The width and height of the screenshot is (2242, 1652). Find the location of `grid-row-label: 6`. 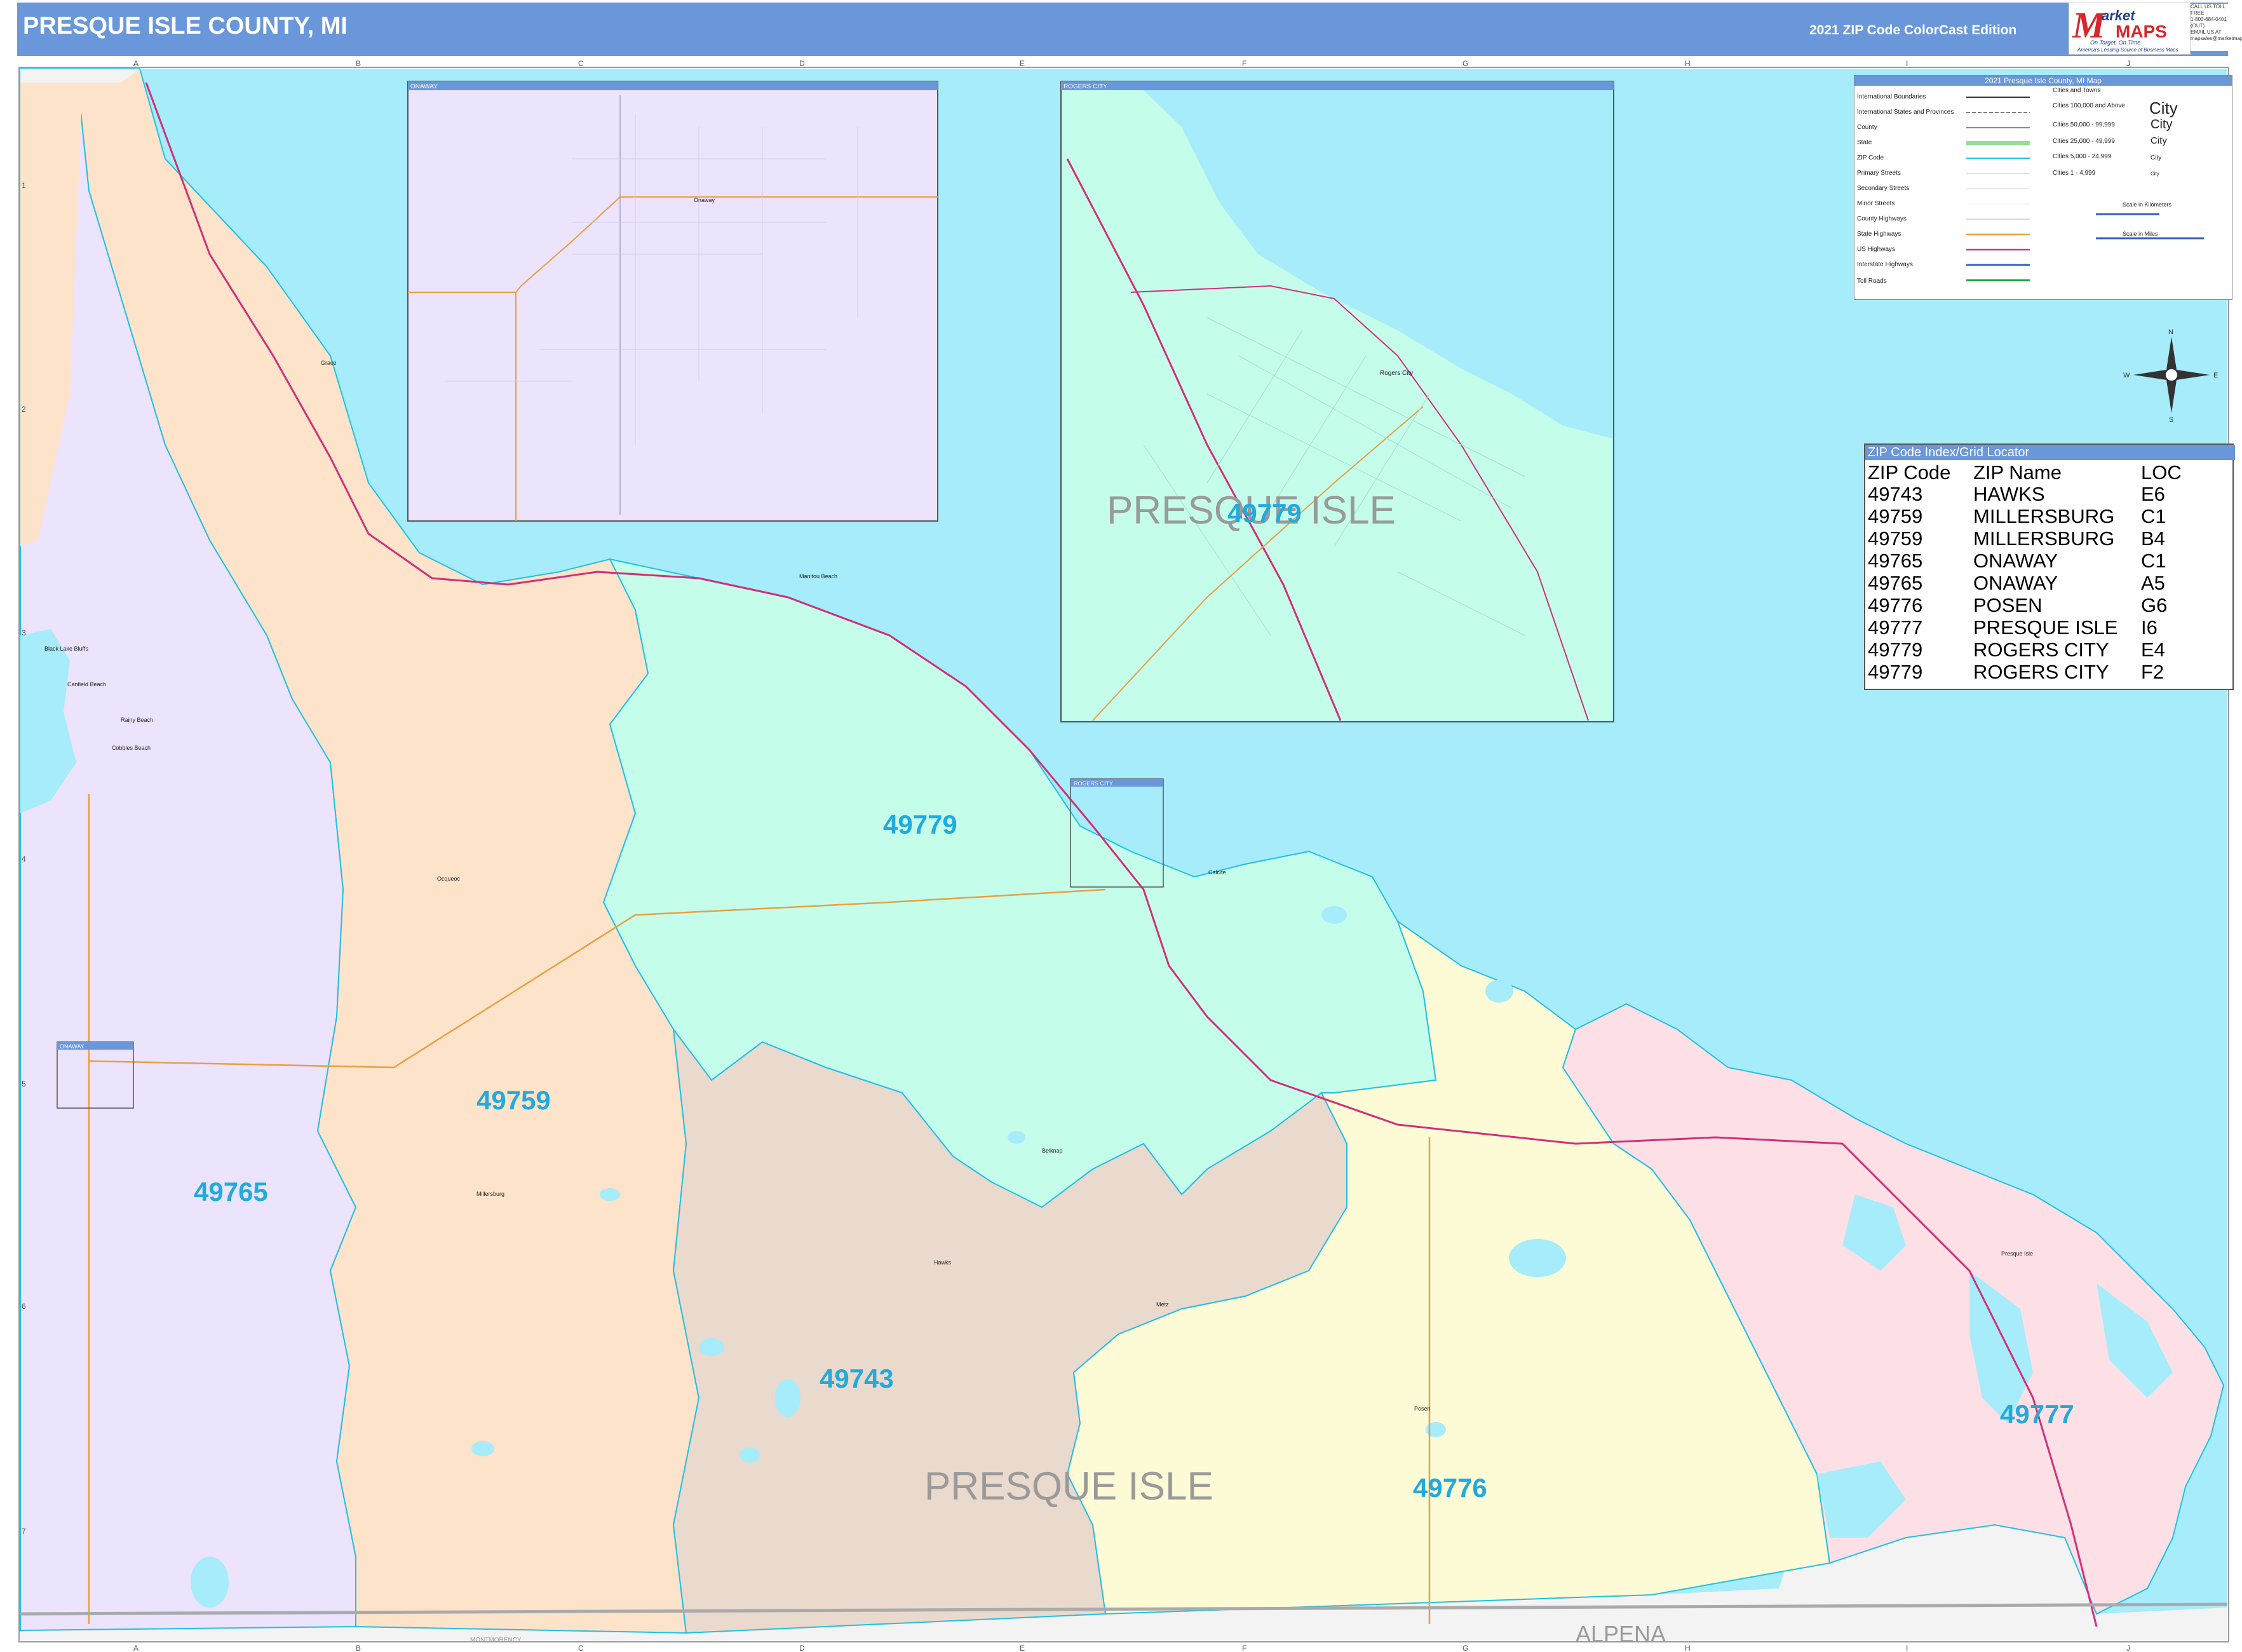

grid-row-label: 6 is located at coordinates (24, 1306).